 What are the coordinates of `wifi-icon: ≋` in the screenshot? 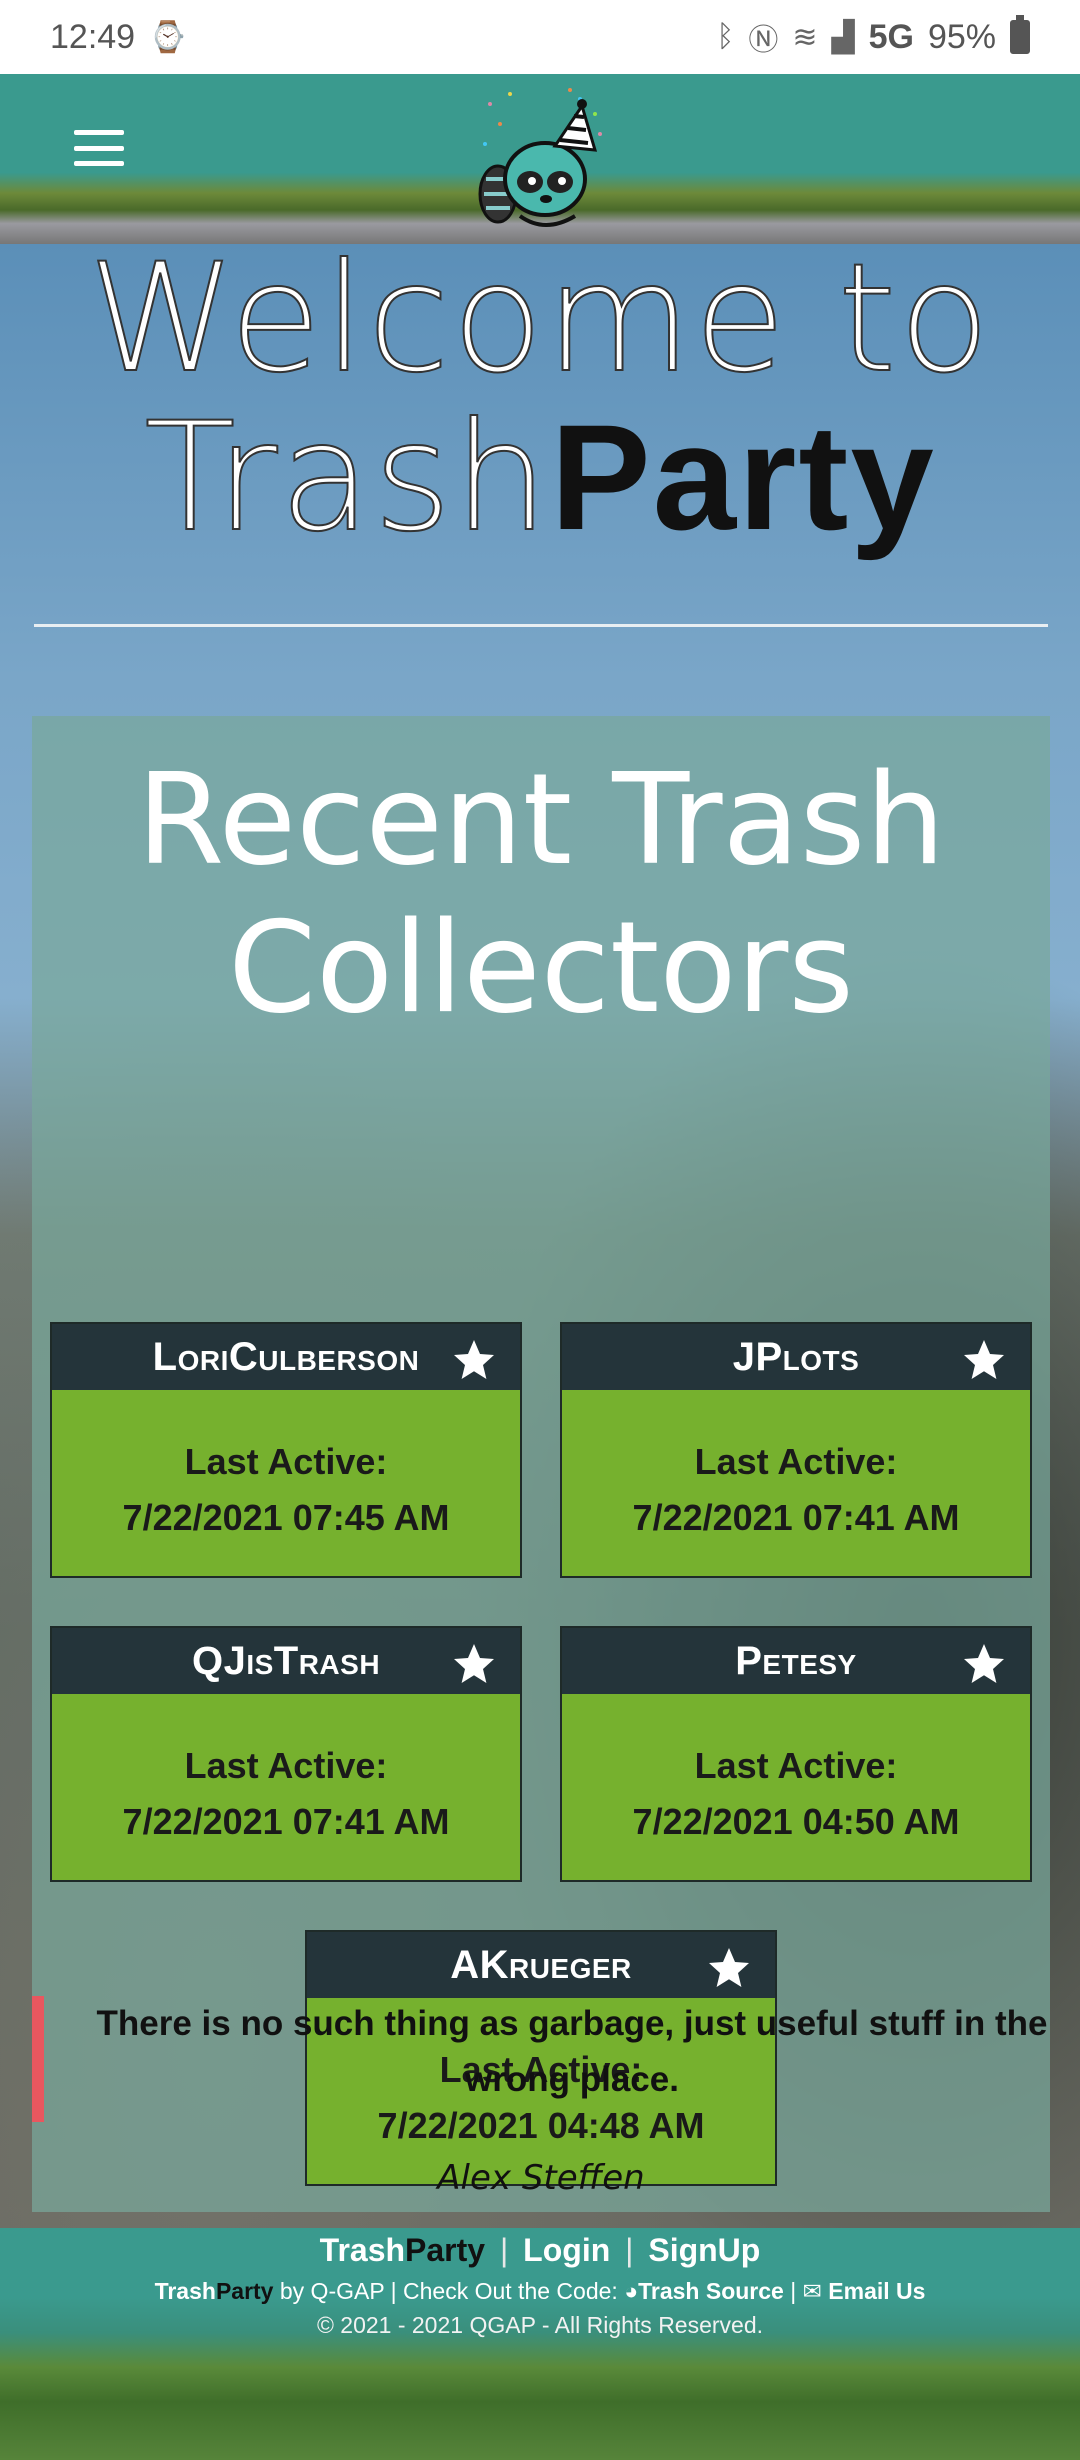 It's located at (805, 37).